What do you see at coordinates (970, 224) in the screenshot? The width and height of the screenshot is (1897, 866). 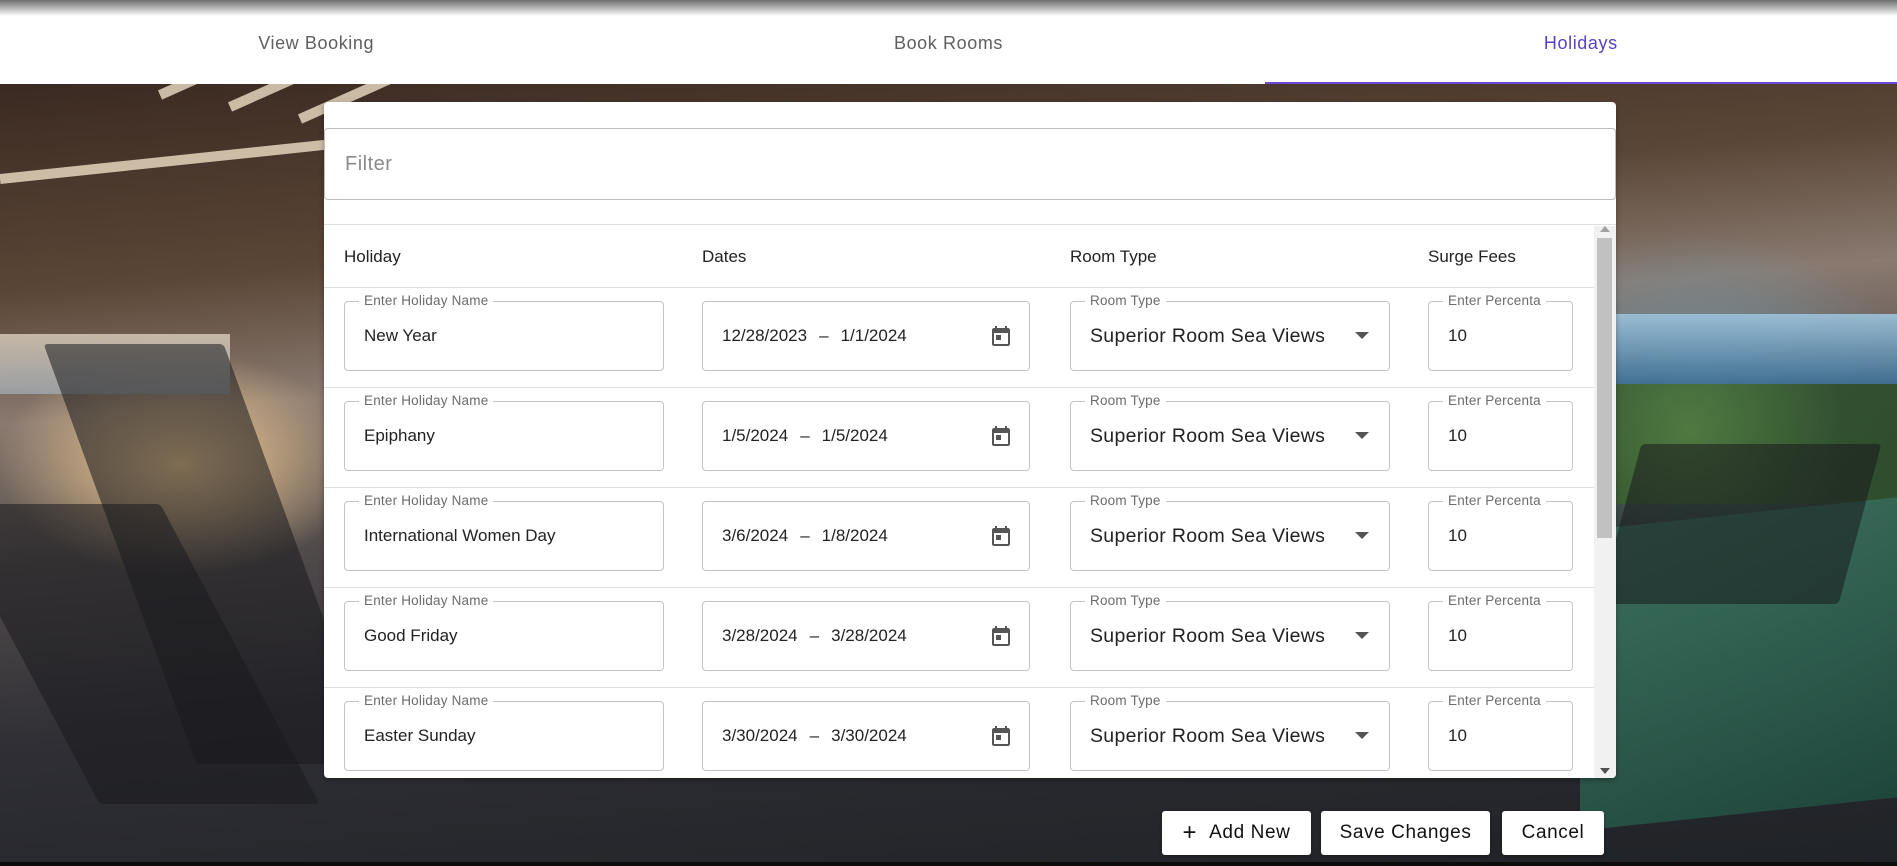 I see `divider` at bounding box center [970, 224].